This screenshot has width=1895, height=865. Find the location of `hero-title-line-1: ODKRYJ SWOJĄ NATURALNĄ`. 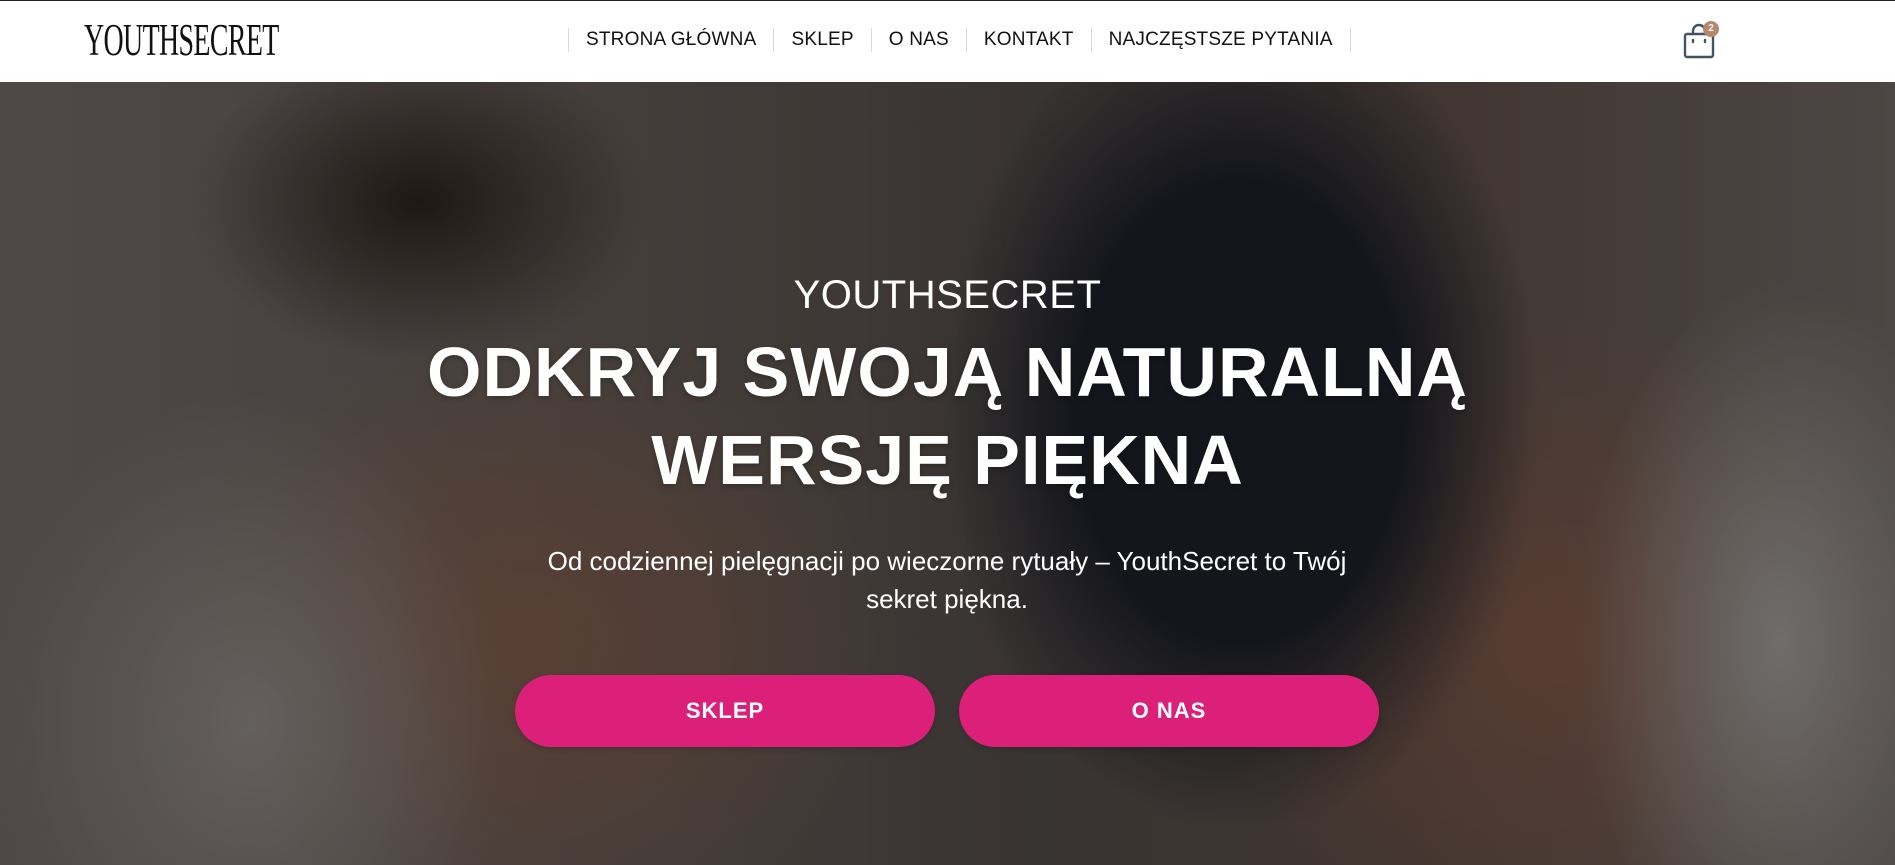

hero-title-line-1: ODKRYJ SWOJĄ NATURALNĄ is located at coordinates (947, 372).